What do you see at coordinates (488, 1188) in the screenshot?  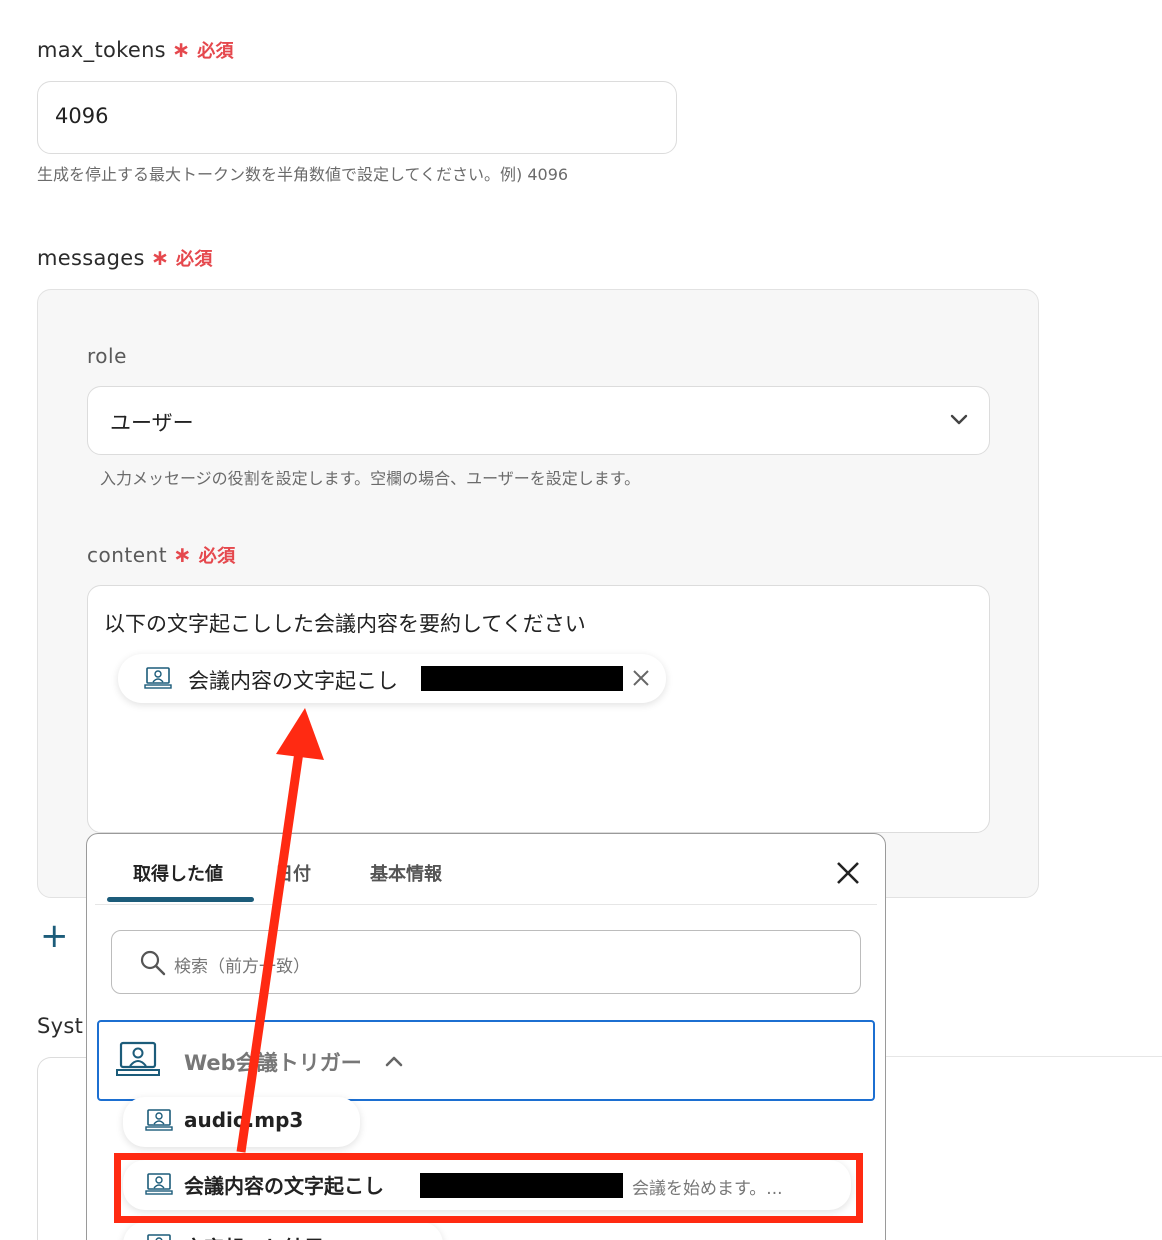 I see `annotation-highlight-box` at bounding box center [488, 1188].